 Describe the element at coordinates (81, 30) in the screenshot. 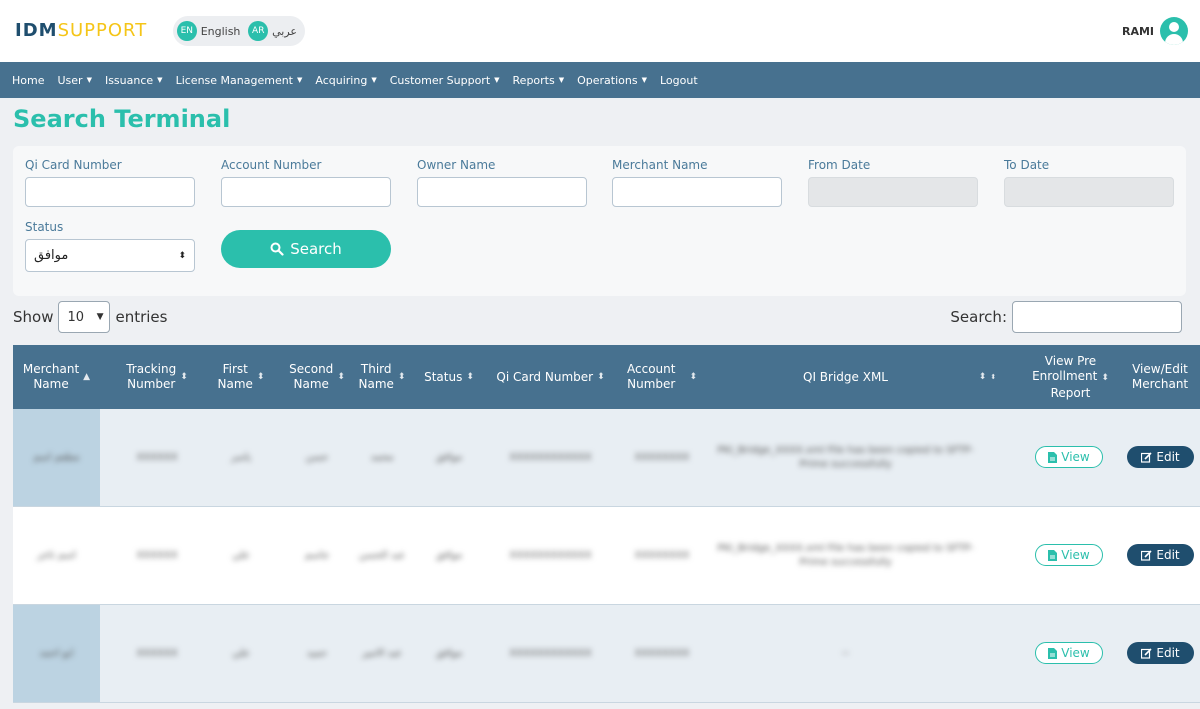

I see `brand-logo: IDMSUPPORT` at that location.